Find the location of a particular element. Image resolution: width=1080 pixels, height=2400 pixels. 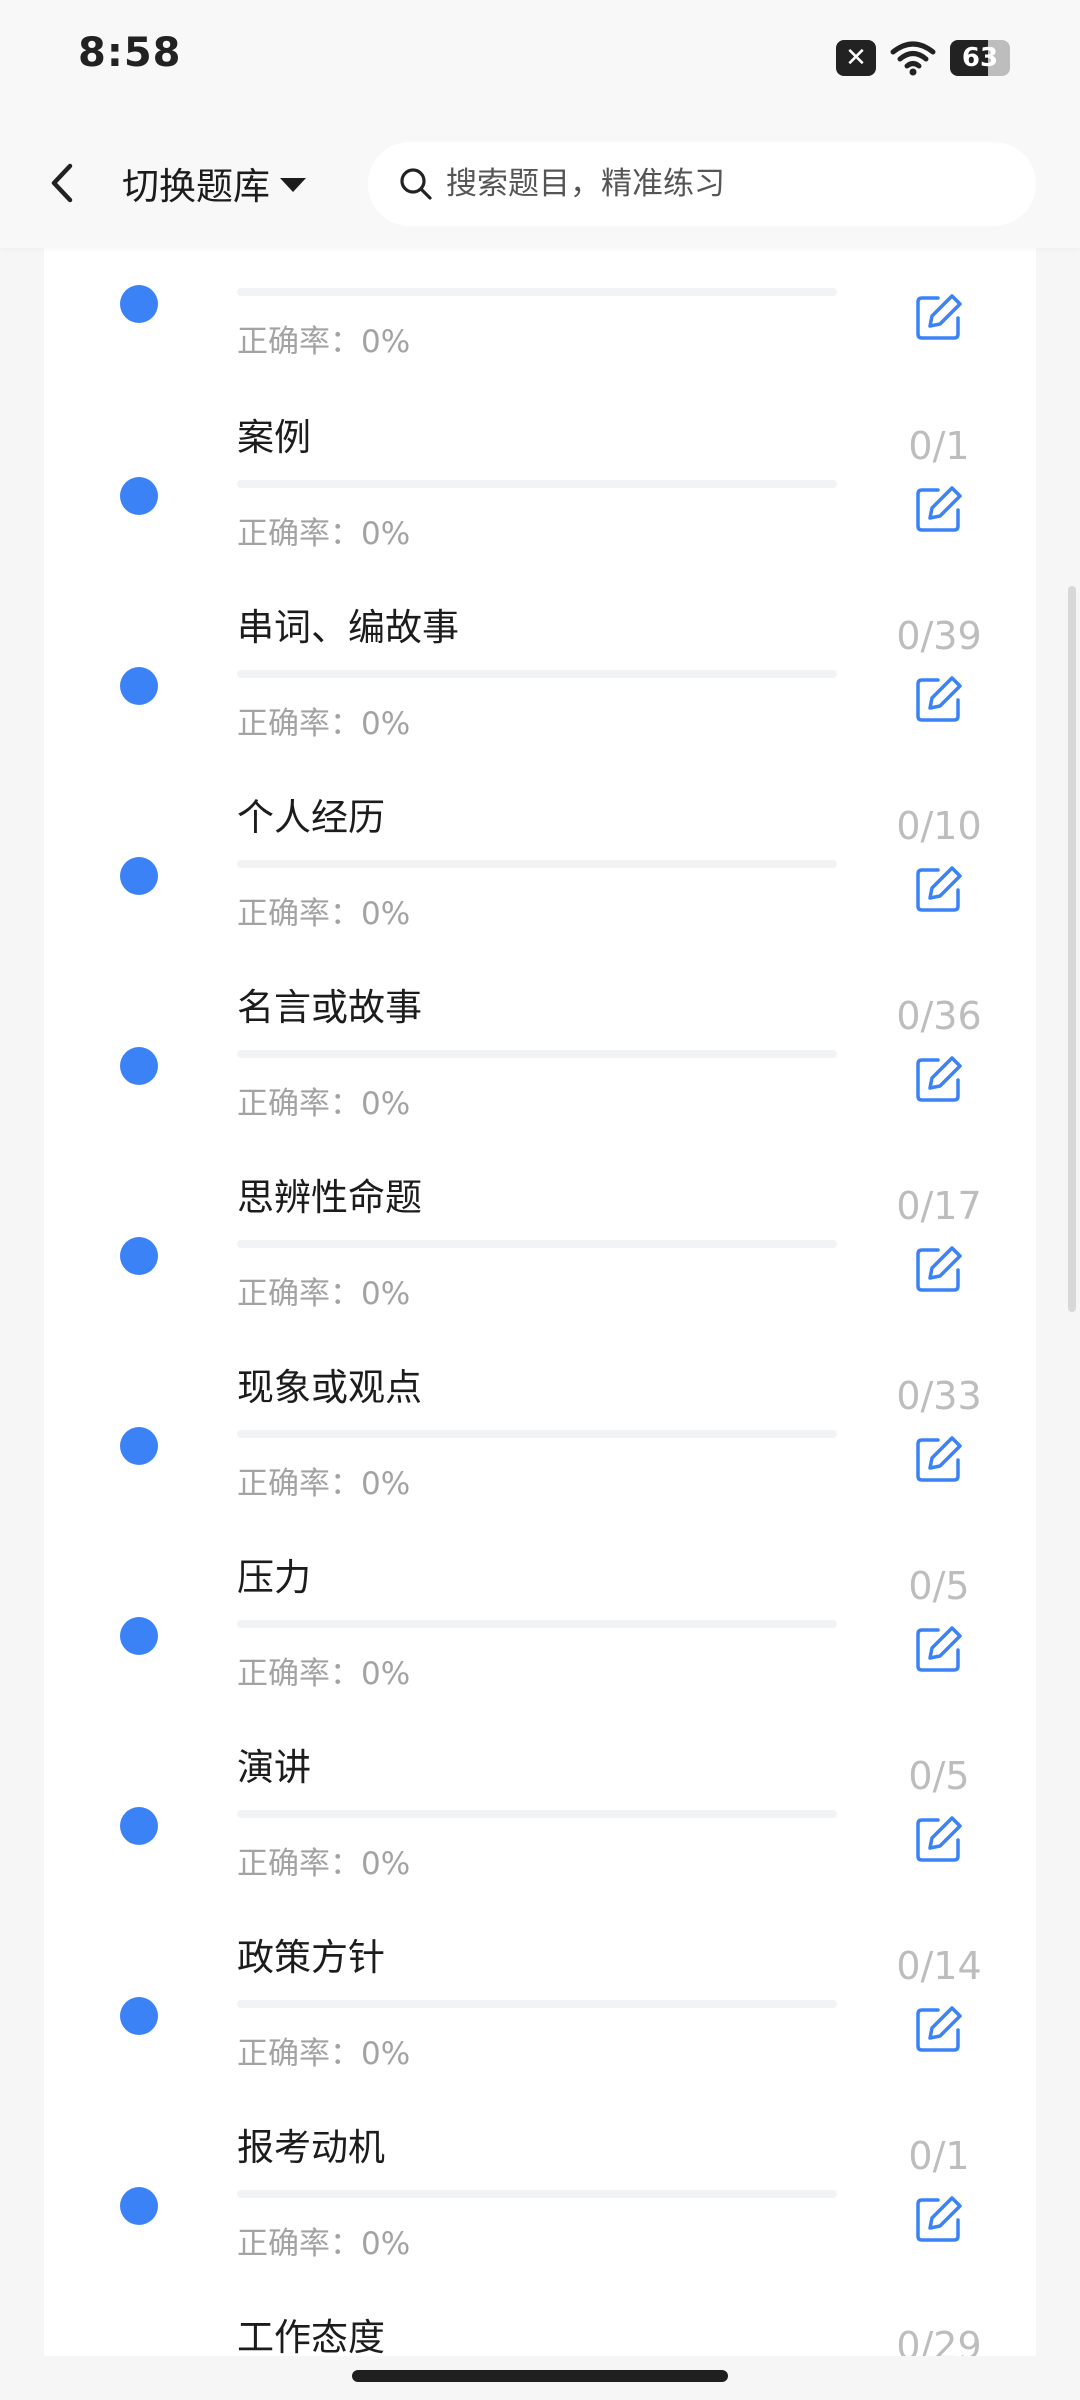

item-title: 个人经历 is located at coordinates (311, 817).